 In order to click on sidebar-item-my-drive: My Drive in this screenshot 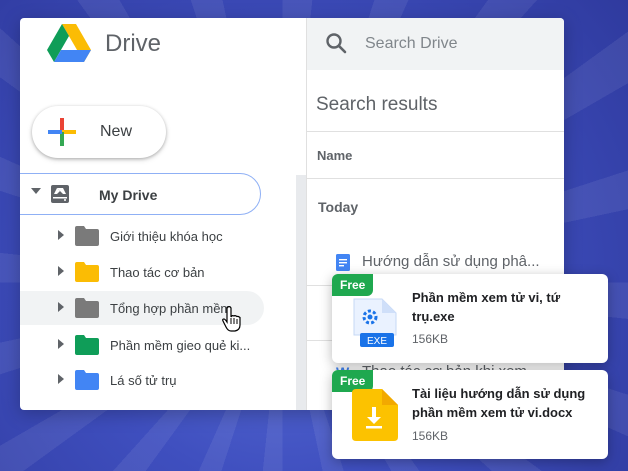, I will do `click(140, 194)`.